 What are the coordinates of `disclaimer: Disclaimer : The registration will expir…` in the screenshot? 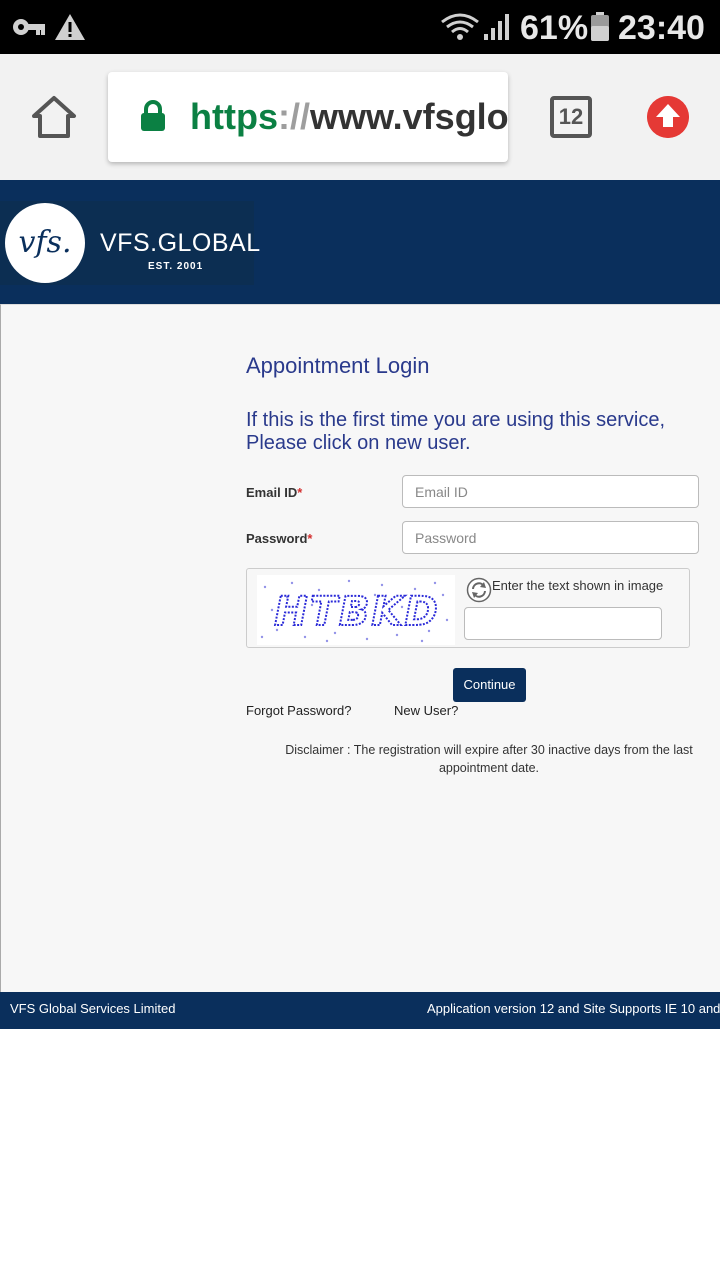 It's located at (489, 759).